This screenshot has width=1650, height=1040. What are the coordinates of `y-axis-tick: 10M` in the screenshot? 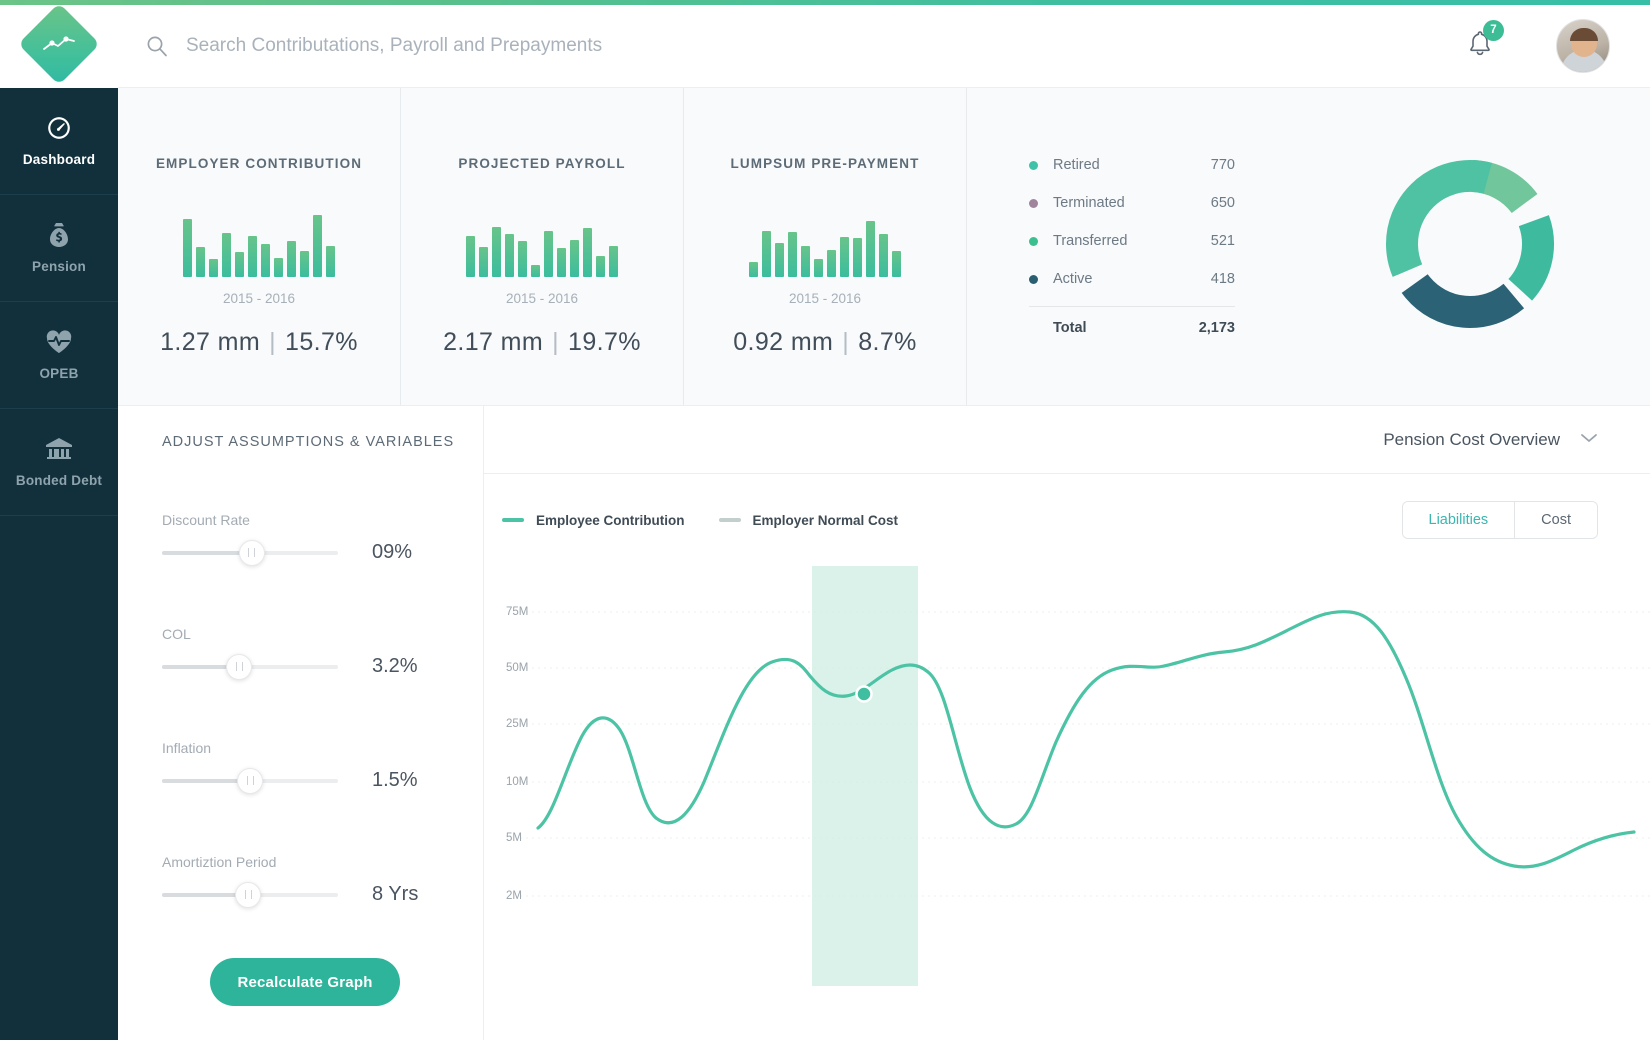 It's located at (517, 782).